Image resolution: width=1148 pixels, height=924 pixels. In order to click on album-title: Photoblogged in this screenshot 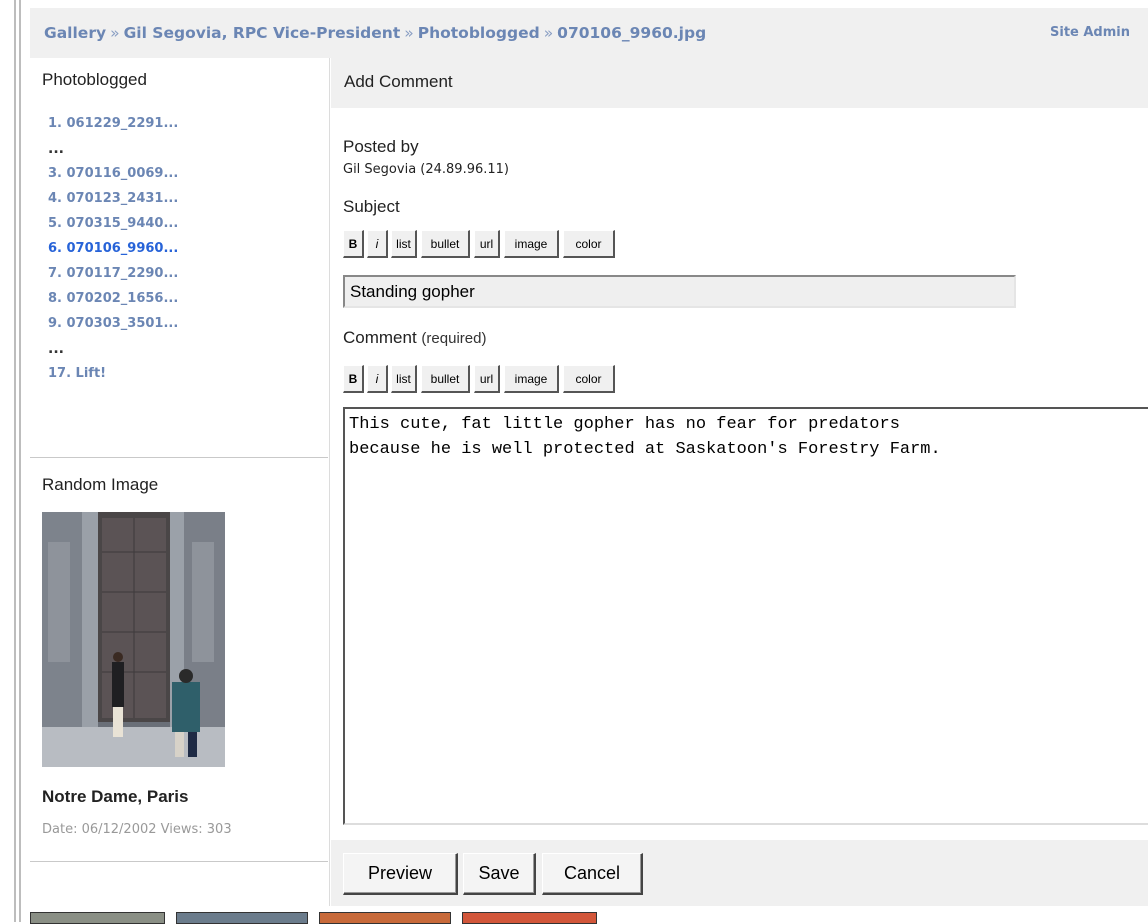, I will do `click(94, 79)`.